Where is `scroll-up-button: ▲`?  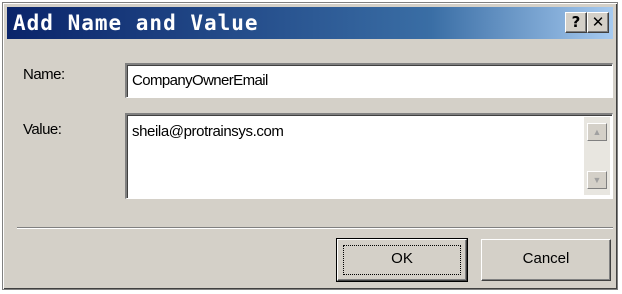 scroll-up-button: ▲ is located at coordinates (597, 132).